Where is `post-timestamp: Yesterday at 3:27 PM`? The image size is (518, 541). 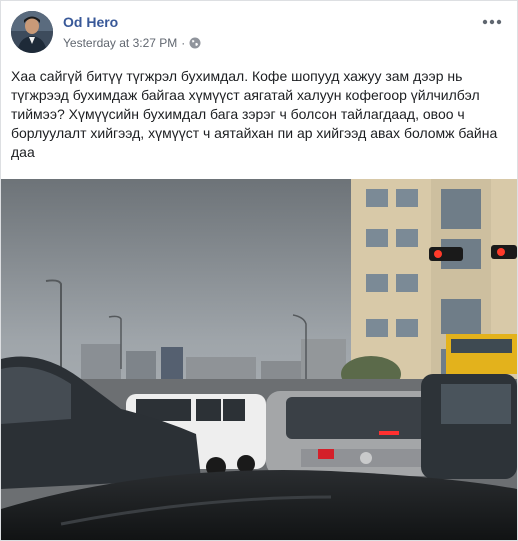 post-timestamp: Yesterday at 3:27 PM is located at coordinates (120, 43).